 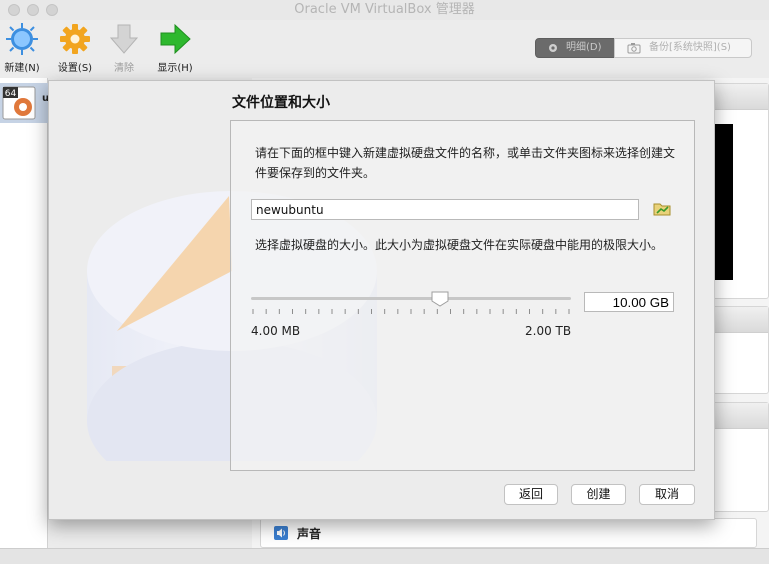 I want to click on vm-list-item: 64 u, so click(x=24, y=103).